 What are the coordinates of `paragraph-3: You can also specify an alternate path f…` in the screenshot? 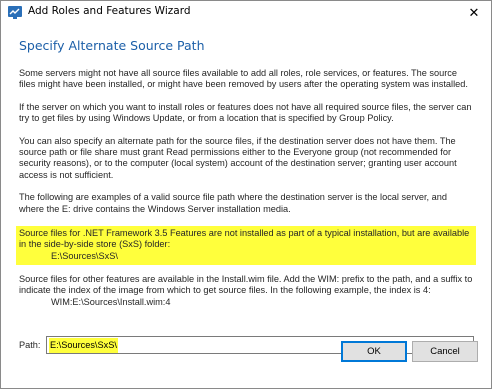 It's located at (238, 157).